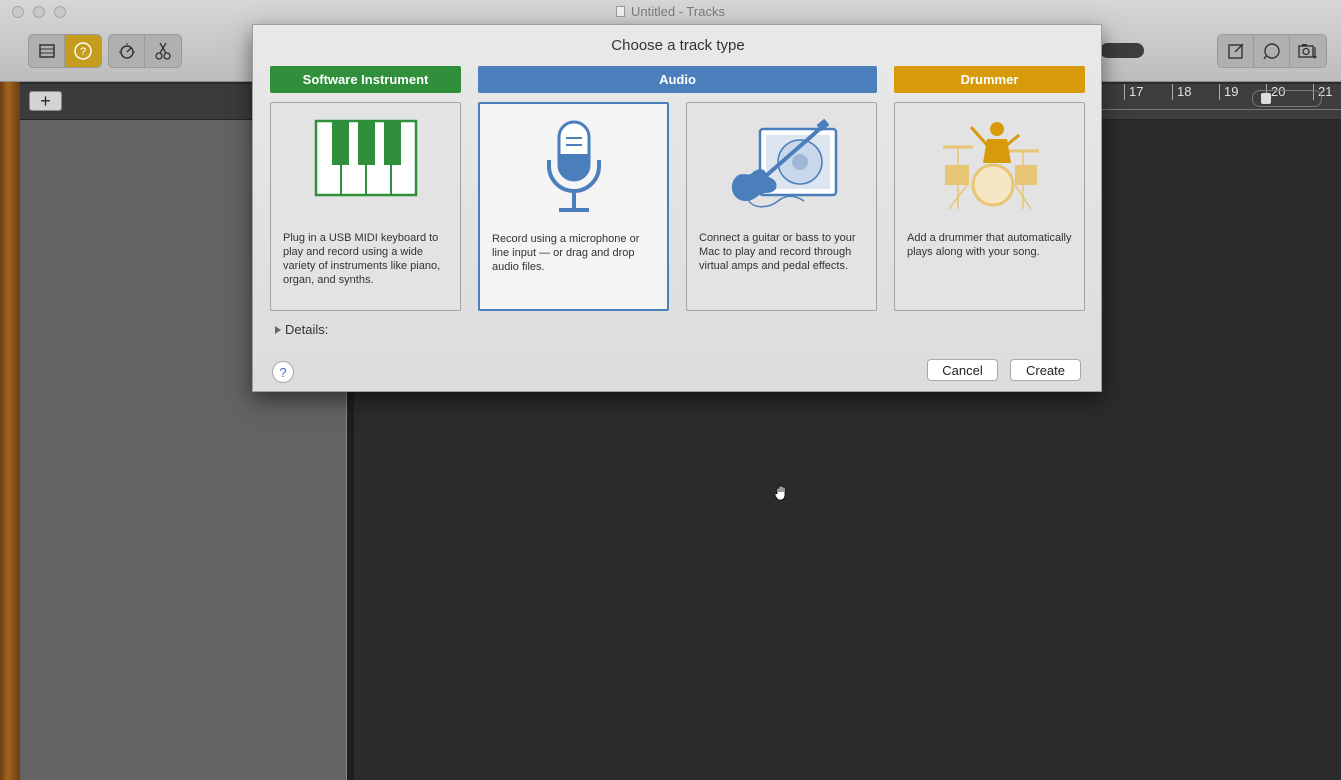 The width and height of the screenshot is (1341, 780). What do you see at coordinates (365, 158) in the screenshot?
I see `piano-keys-icon` at bounding box center [365, 158].